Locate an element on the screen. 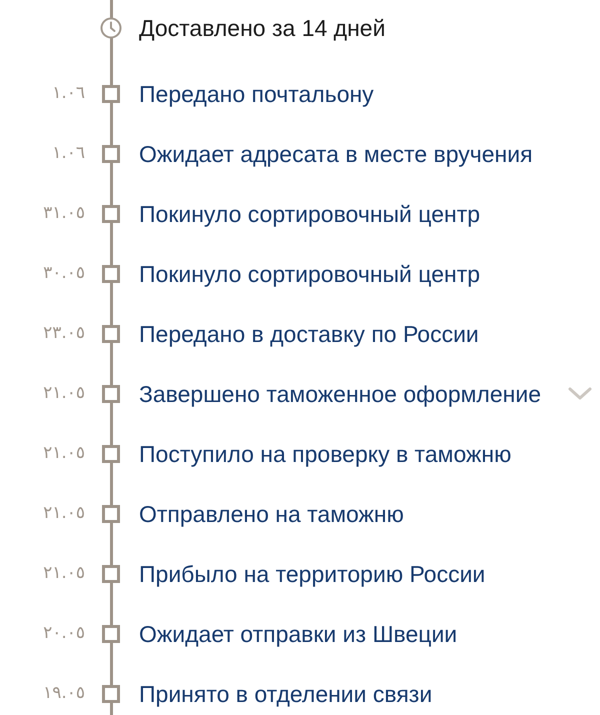  event-label: Ожидает отправки из Швеции is located at coordinates (298, 634).